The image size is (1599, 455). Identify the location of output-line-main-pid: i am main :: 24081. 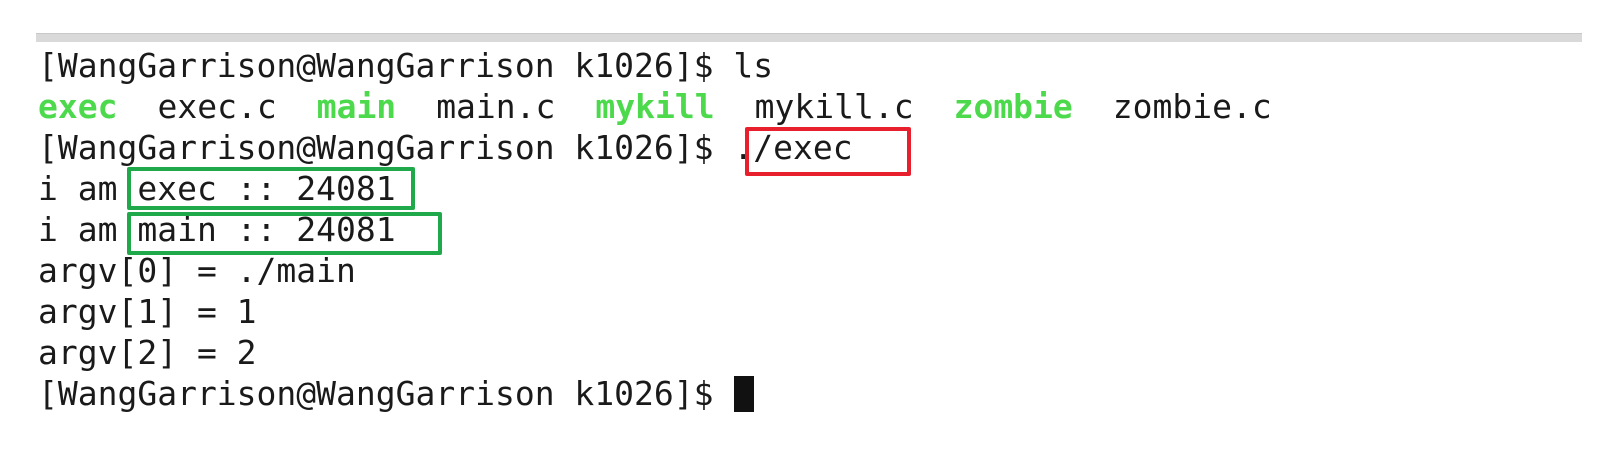
(655, 229).